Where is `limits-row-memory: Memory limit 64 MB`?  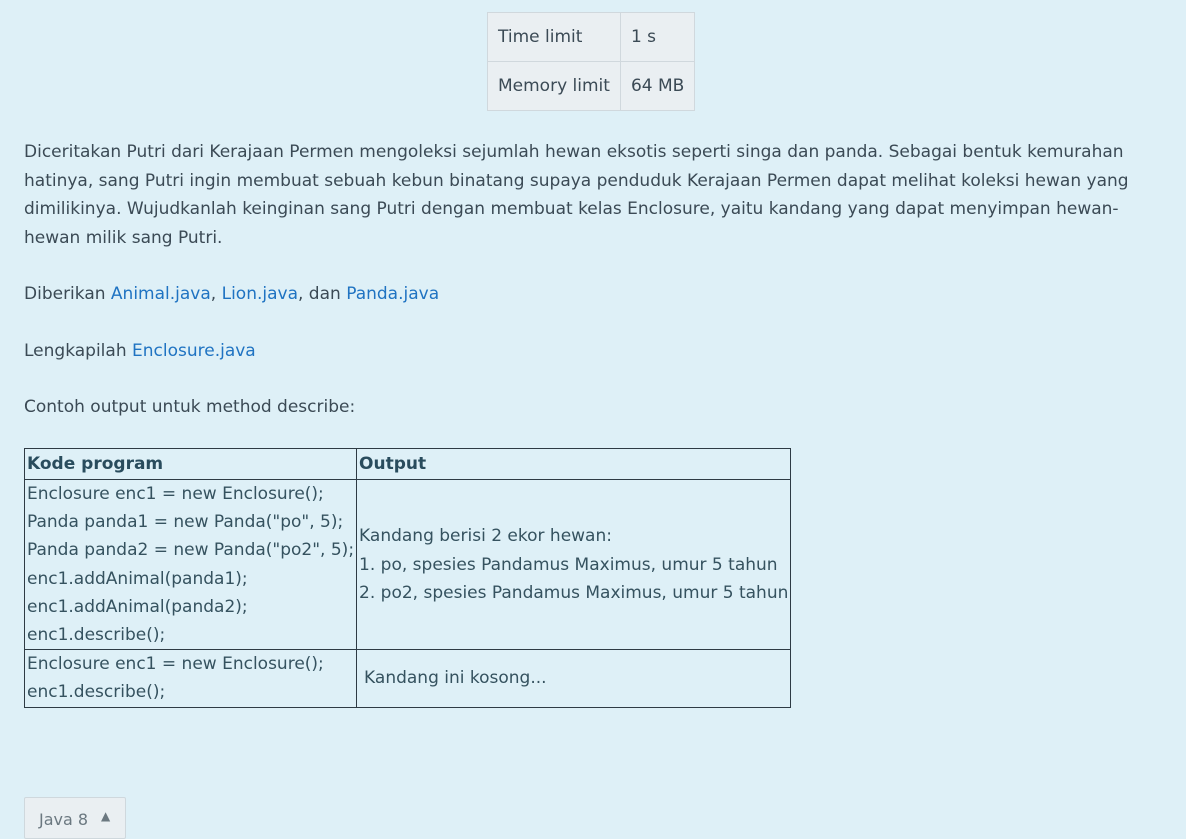 limits-row-memory: Memory limit 64 MB is located at coordinates (591, 86).